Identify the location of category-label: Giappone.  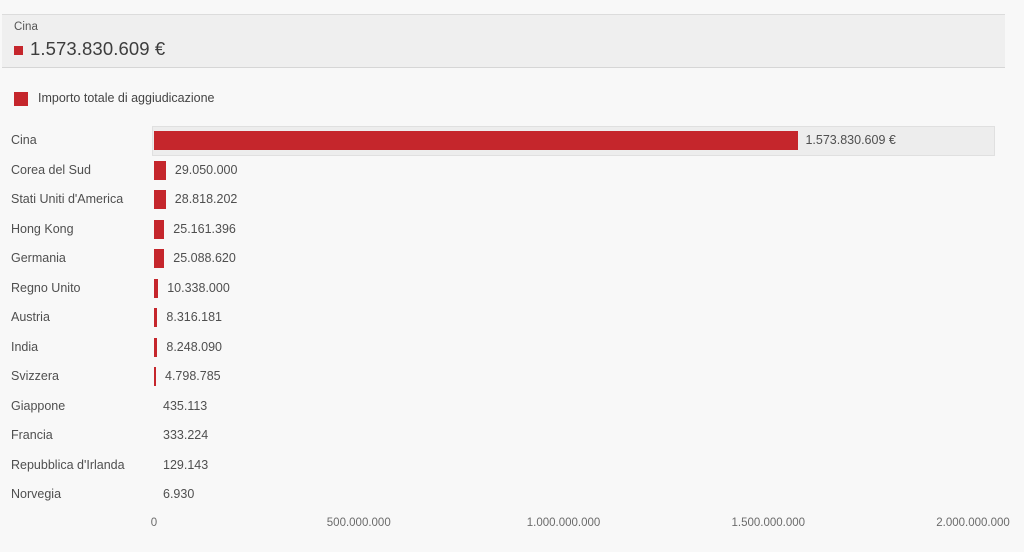
(38, 405).